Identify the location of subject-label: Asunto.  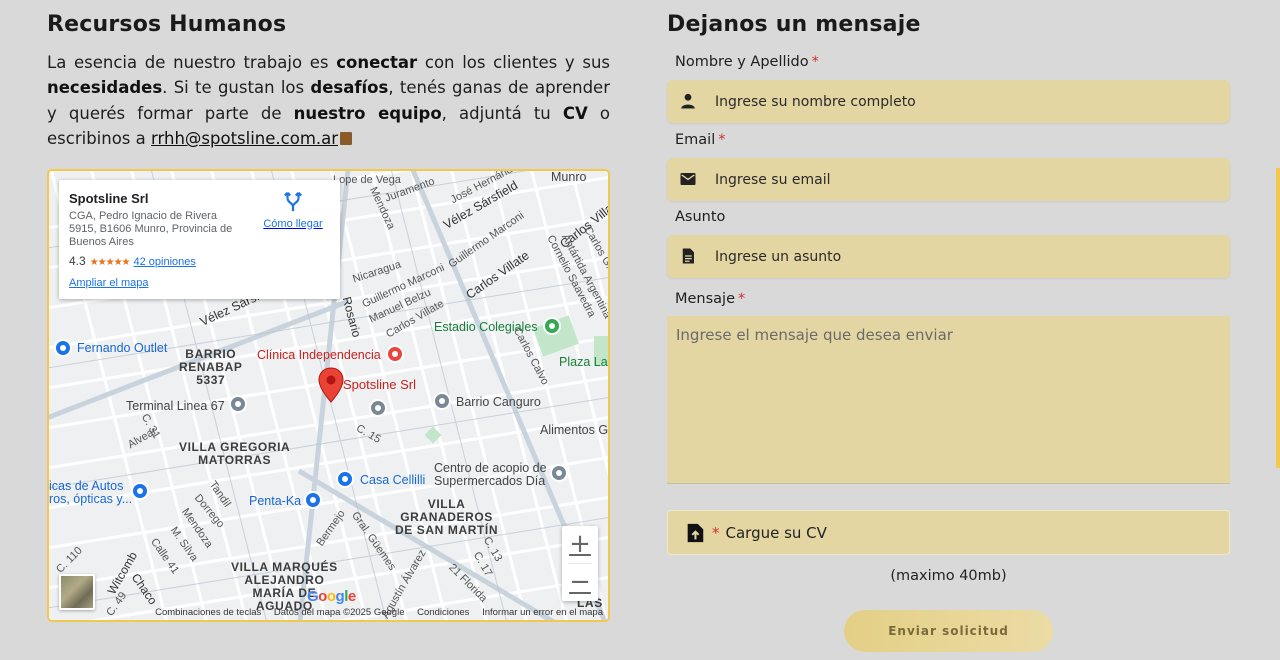
(700, 217).